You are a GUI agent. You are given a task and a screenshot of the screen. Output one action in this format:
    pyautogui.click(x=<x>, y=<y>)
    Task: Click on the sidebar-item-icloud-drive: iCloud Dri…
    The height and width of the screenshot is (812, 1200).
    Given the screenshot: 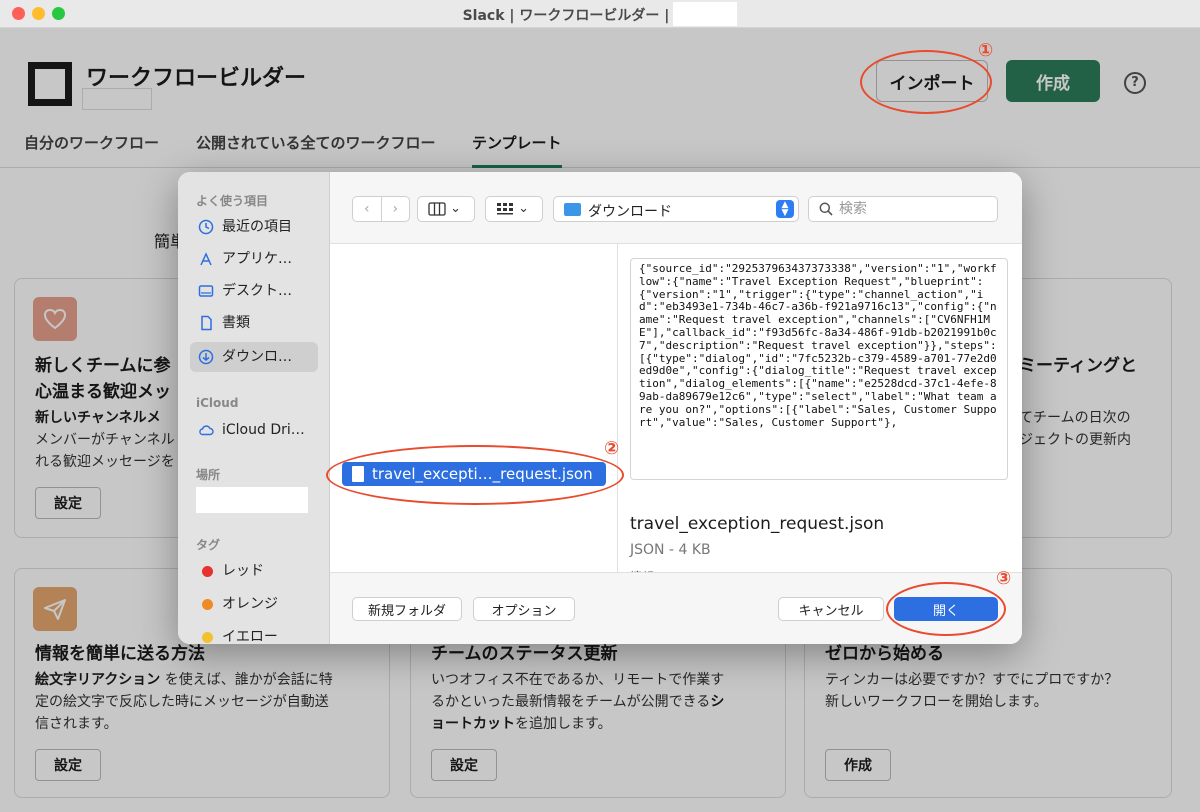 What is the action you would take?
    pyautogui.click(x=254, y=430)
    